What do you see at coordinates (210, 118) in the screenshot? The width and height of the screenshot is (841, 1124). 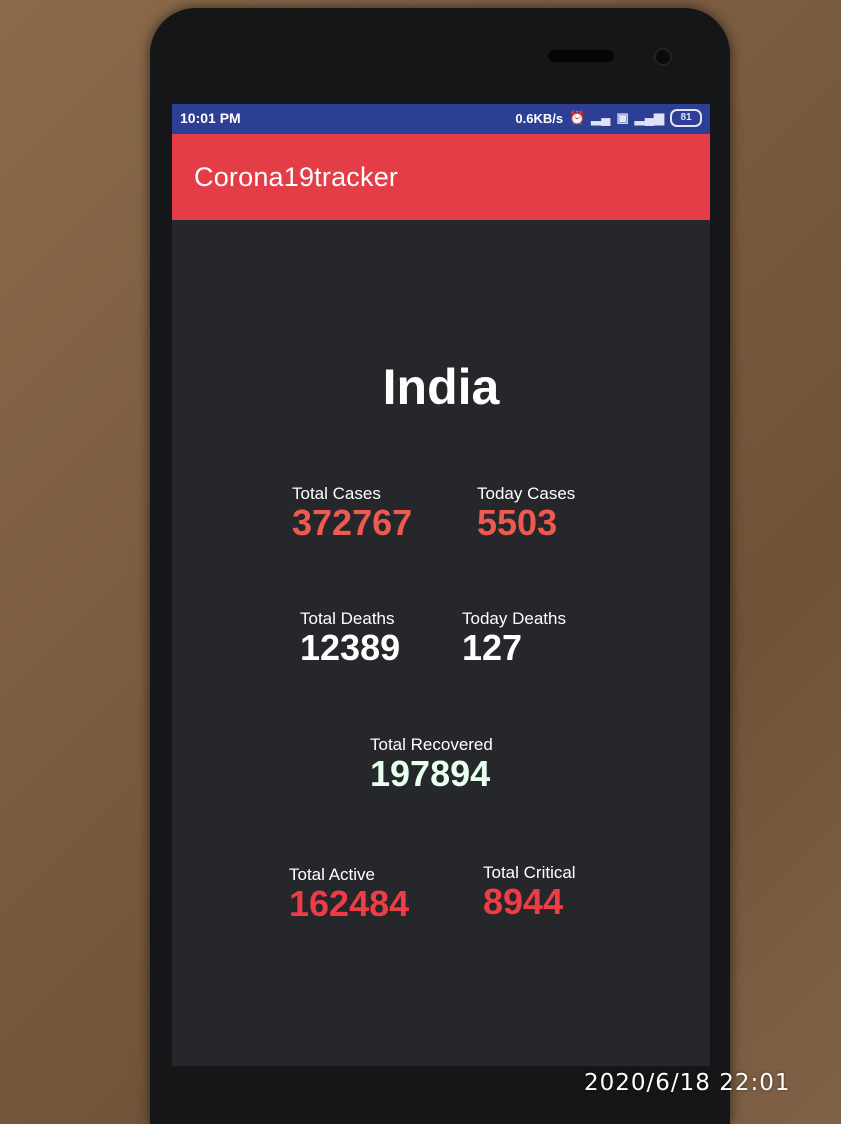 I see `status-time: 10:01 PM` at bounding box center [210, 118].